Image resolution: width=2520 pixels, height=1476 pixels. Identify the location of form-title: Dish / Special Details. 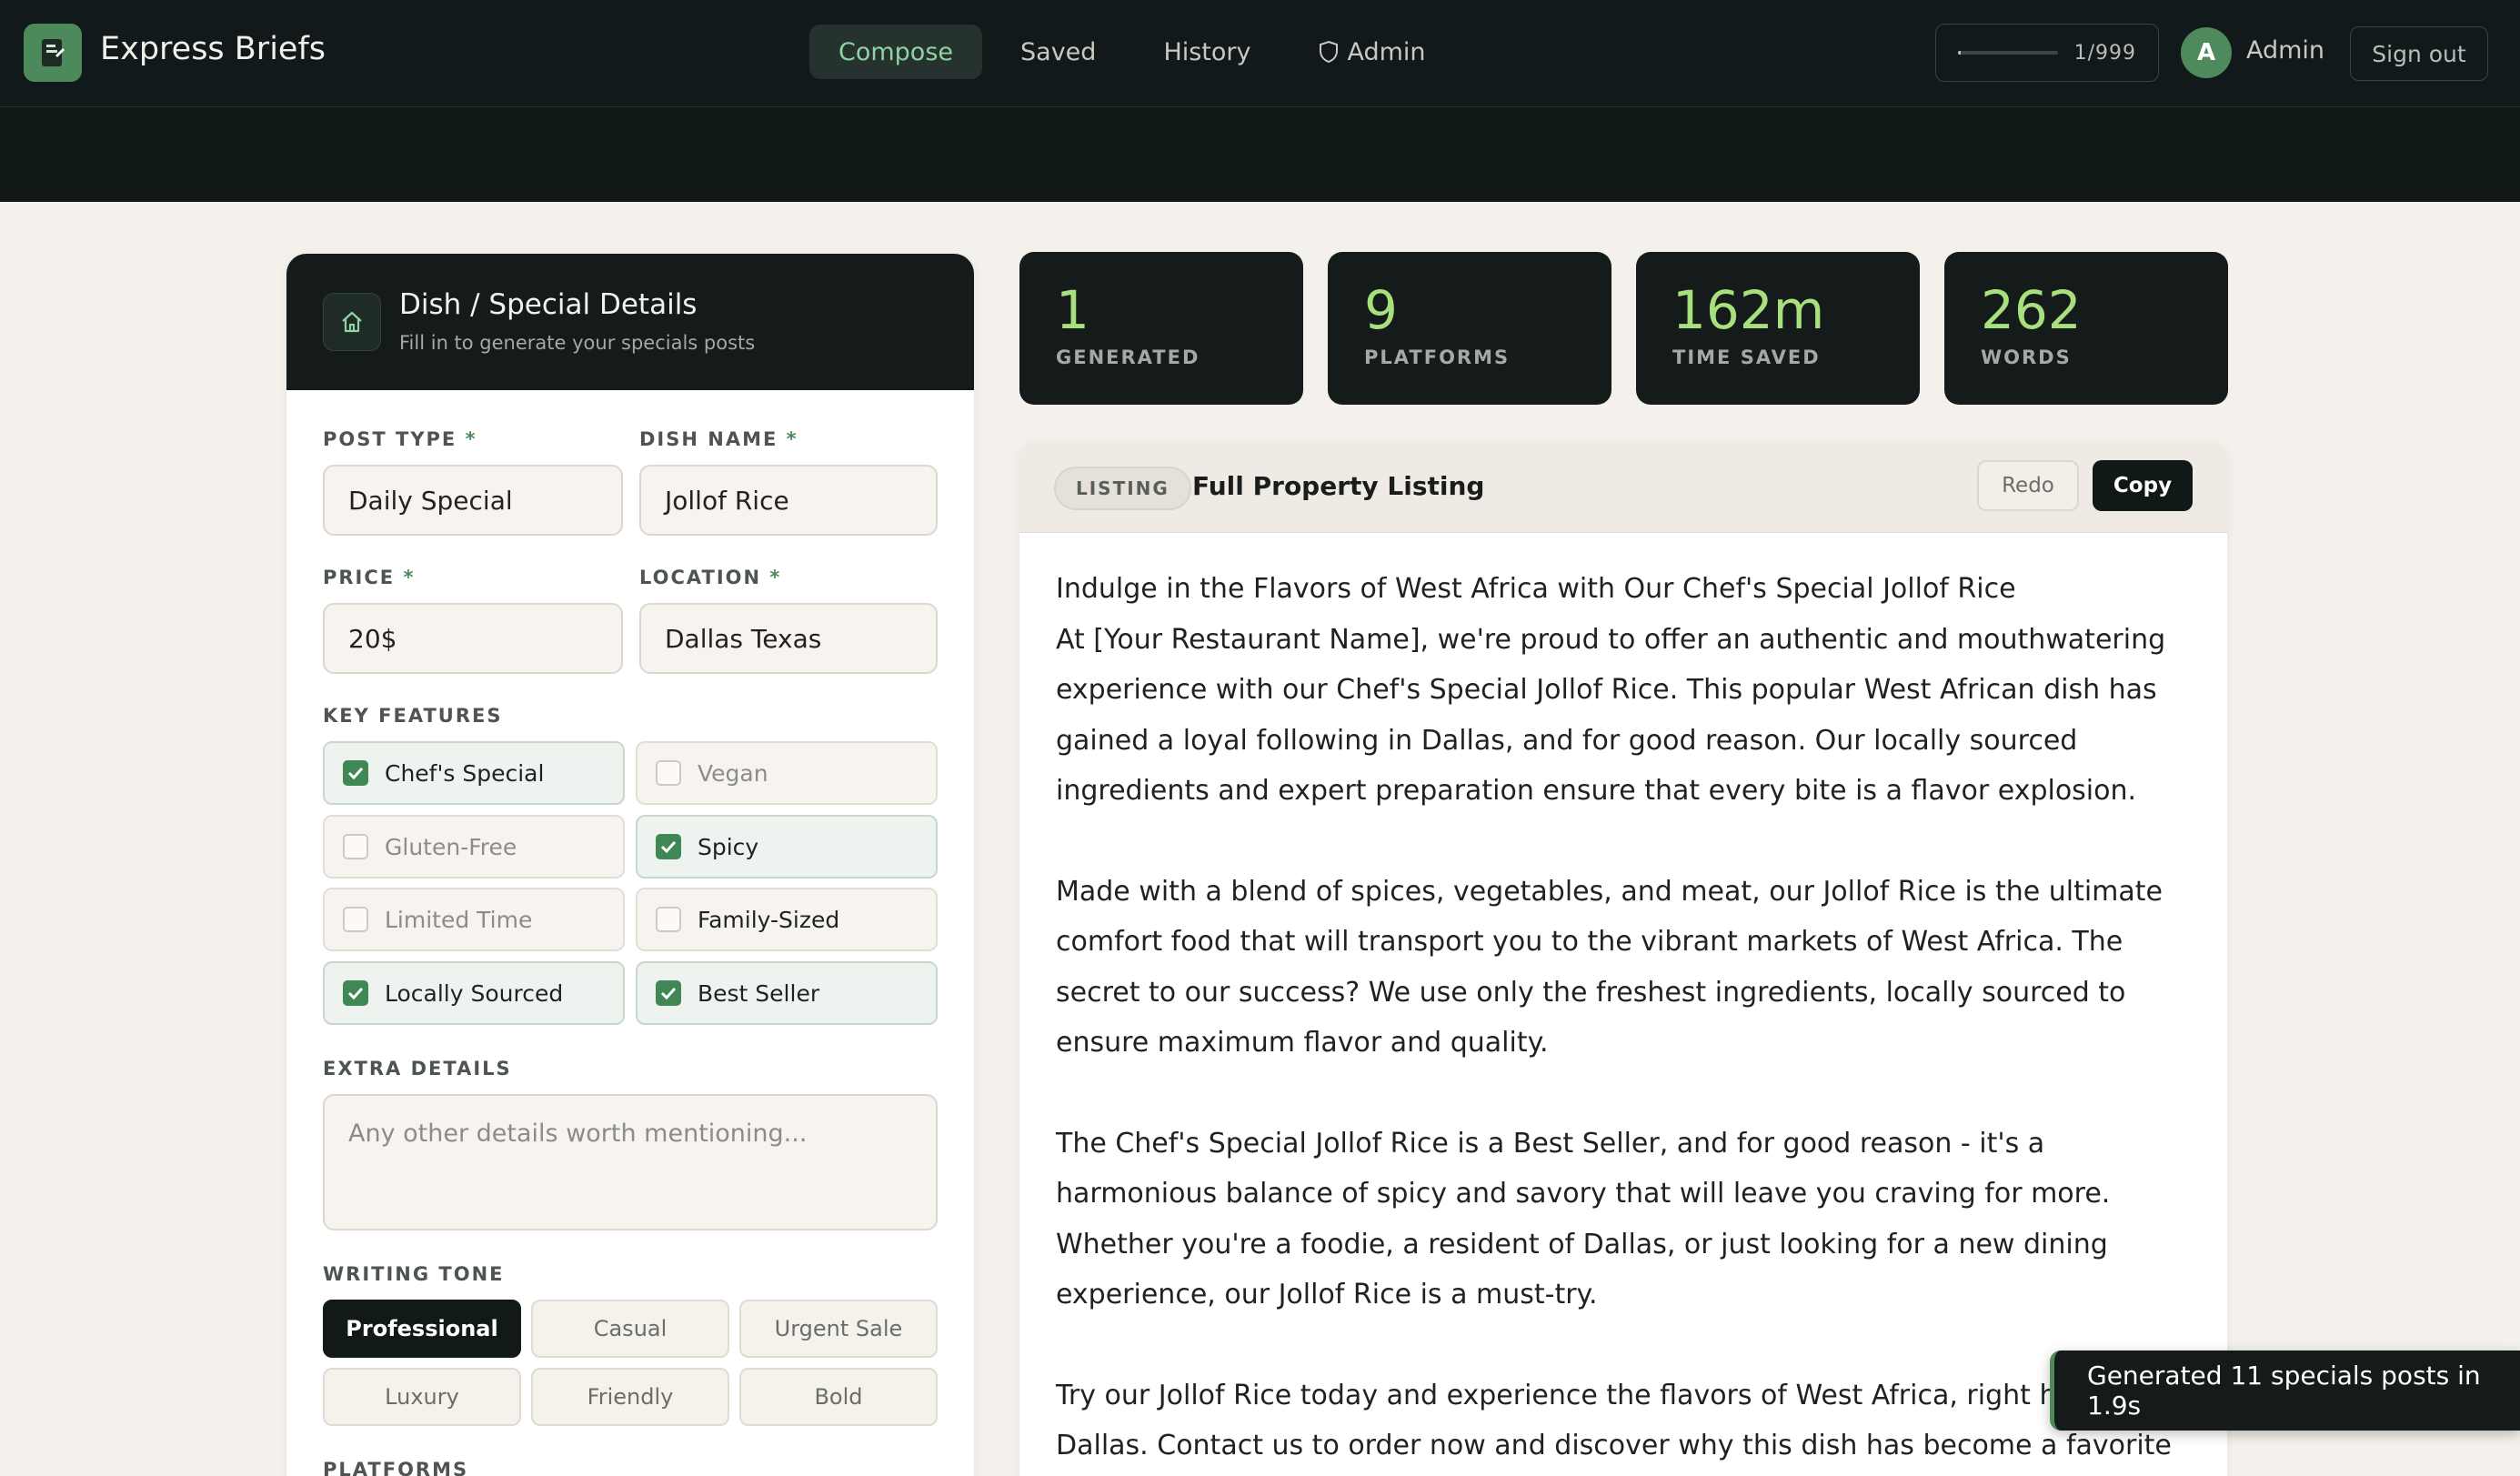
(548, 304).